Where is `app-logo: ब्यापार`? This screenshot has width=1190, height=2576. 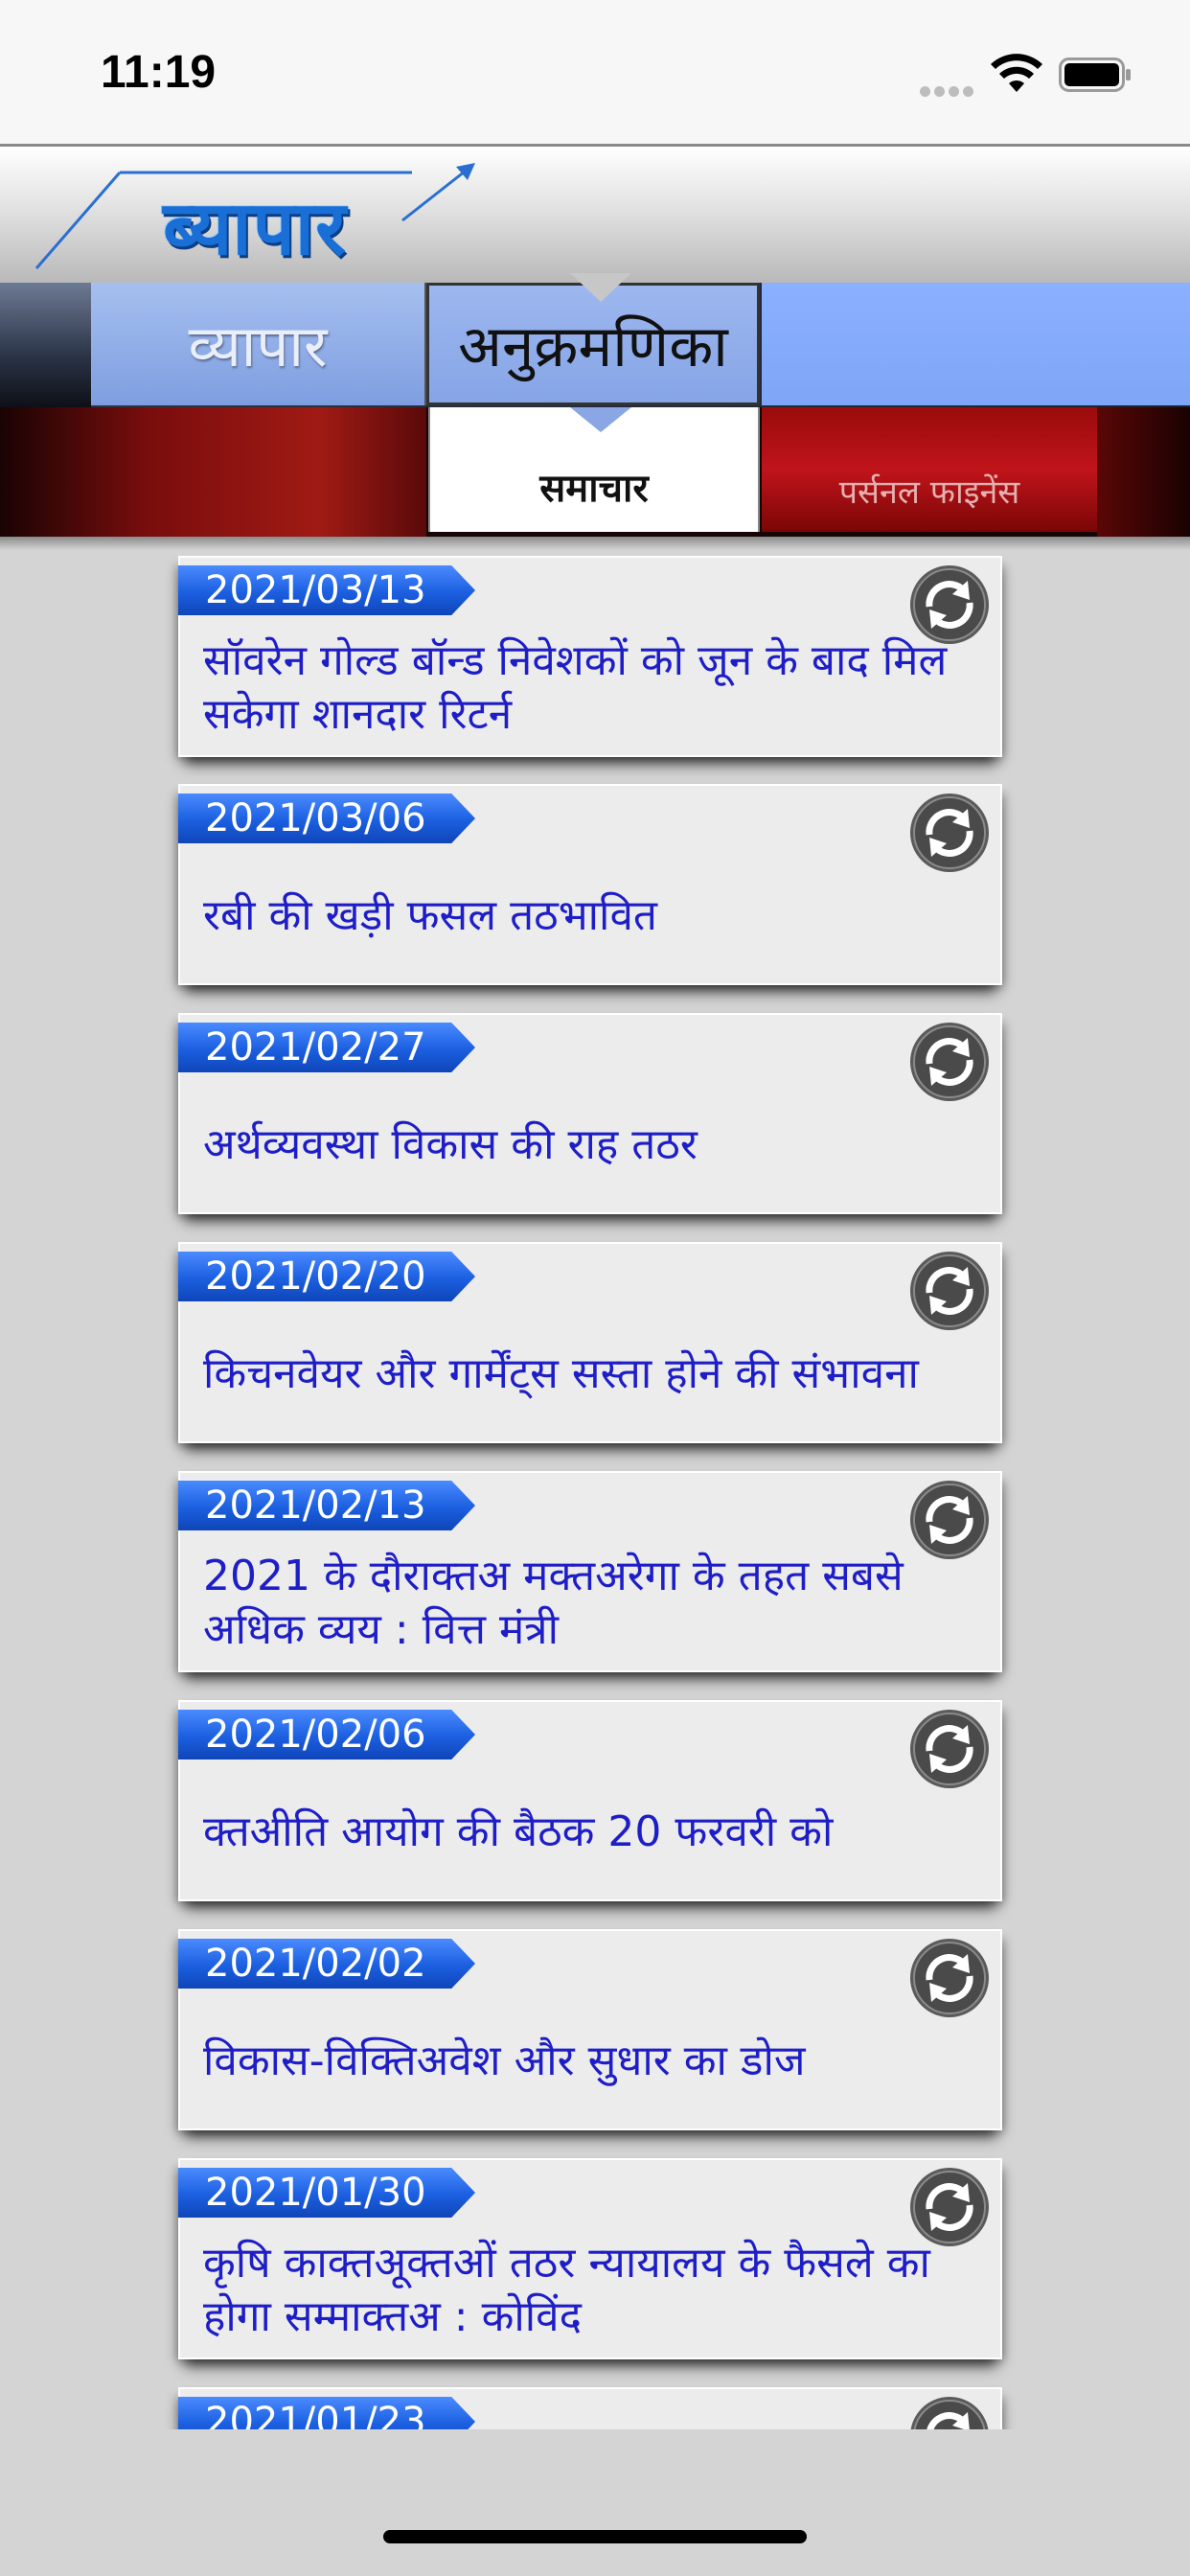 app-logo: ब्यापार is located at coordinates (259, 220).